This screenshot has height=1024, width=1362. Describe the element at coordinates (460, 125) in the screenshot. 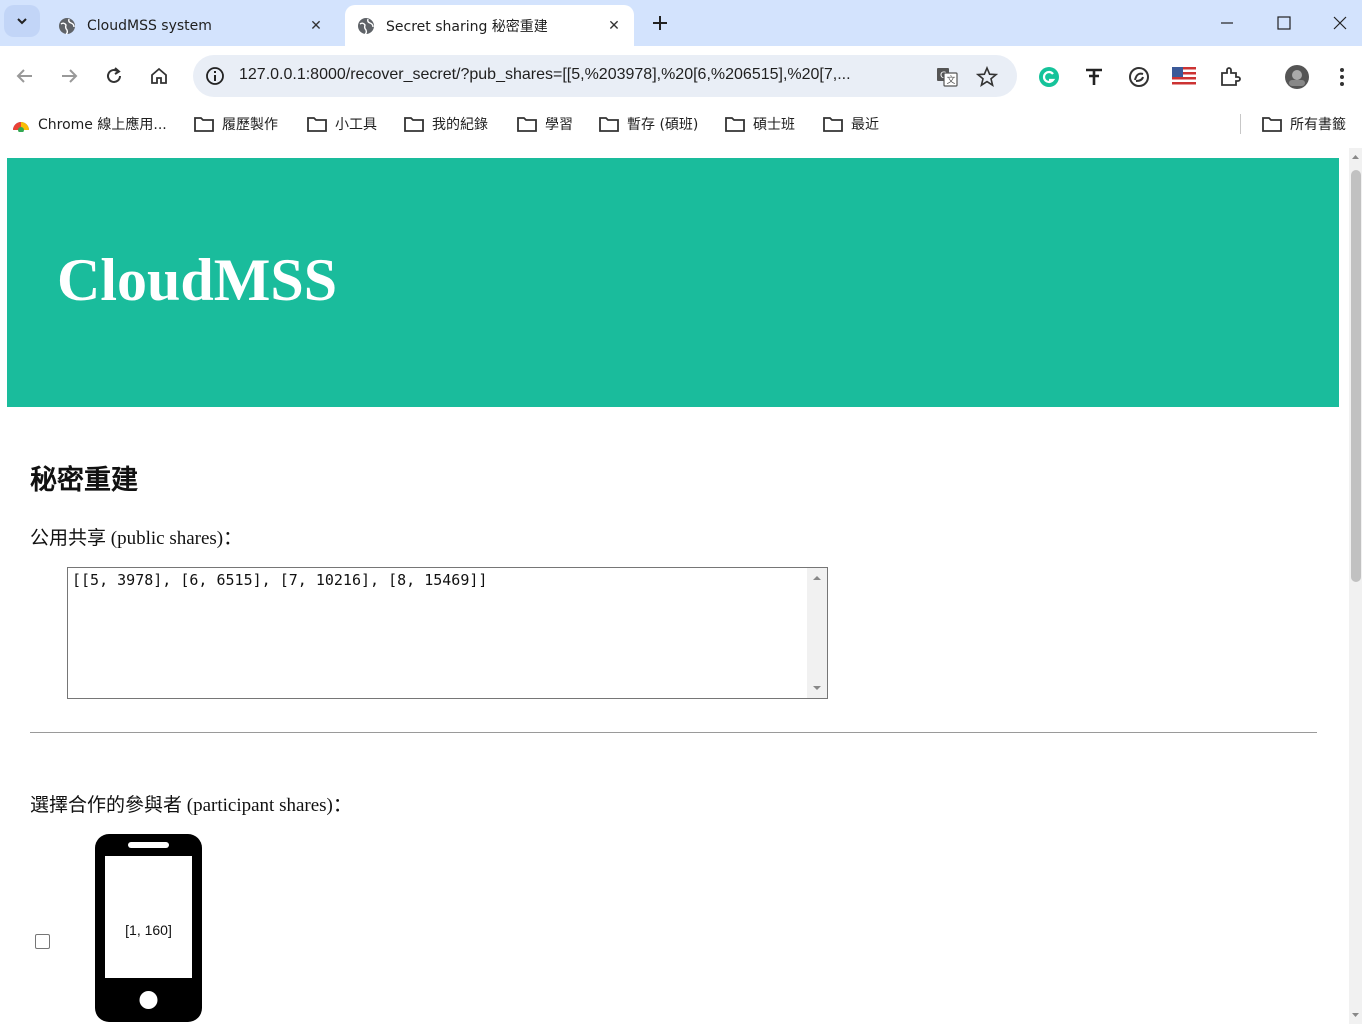

I see `bookmark-label: 我的紀錄` at that location.